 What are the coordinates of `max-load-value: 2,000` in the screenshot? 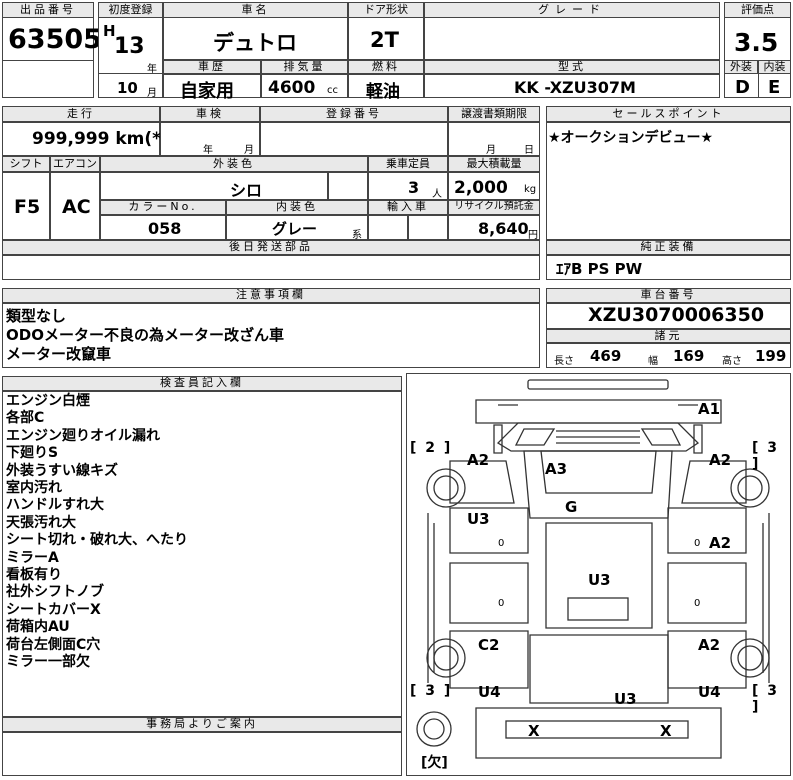 It's located at (481, 188).